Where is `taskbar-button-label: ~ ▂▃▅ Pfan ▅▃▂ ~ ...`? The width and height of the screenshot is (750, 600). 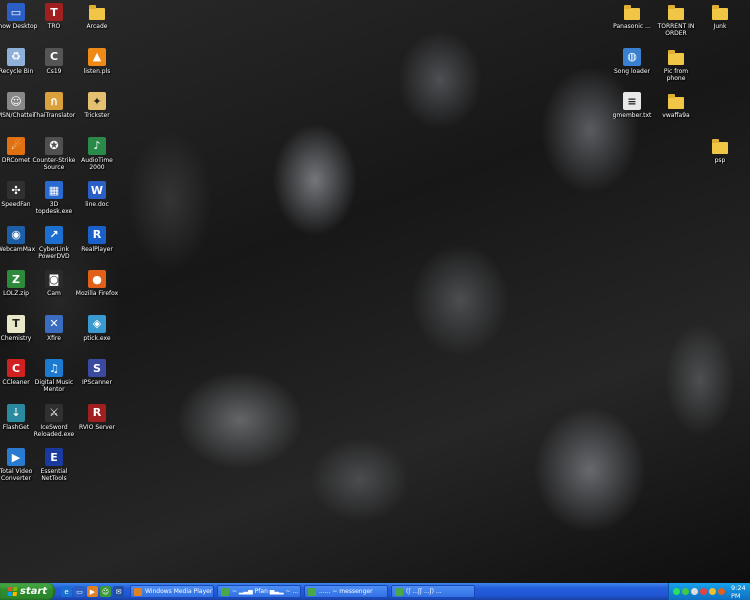 taskbar-button-label: ~ ▂▃▅ Pfan ▅▃▂ ~ ... is located at coordinates (265, 591).